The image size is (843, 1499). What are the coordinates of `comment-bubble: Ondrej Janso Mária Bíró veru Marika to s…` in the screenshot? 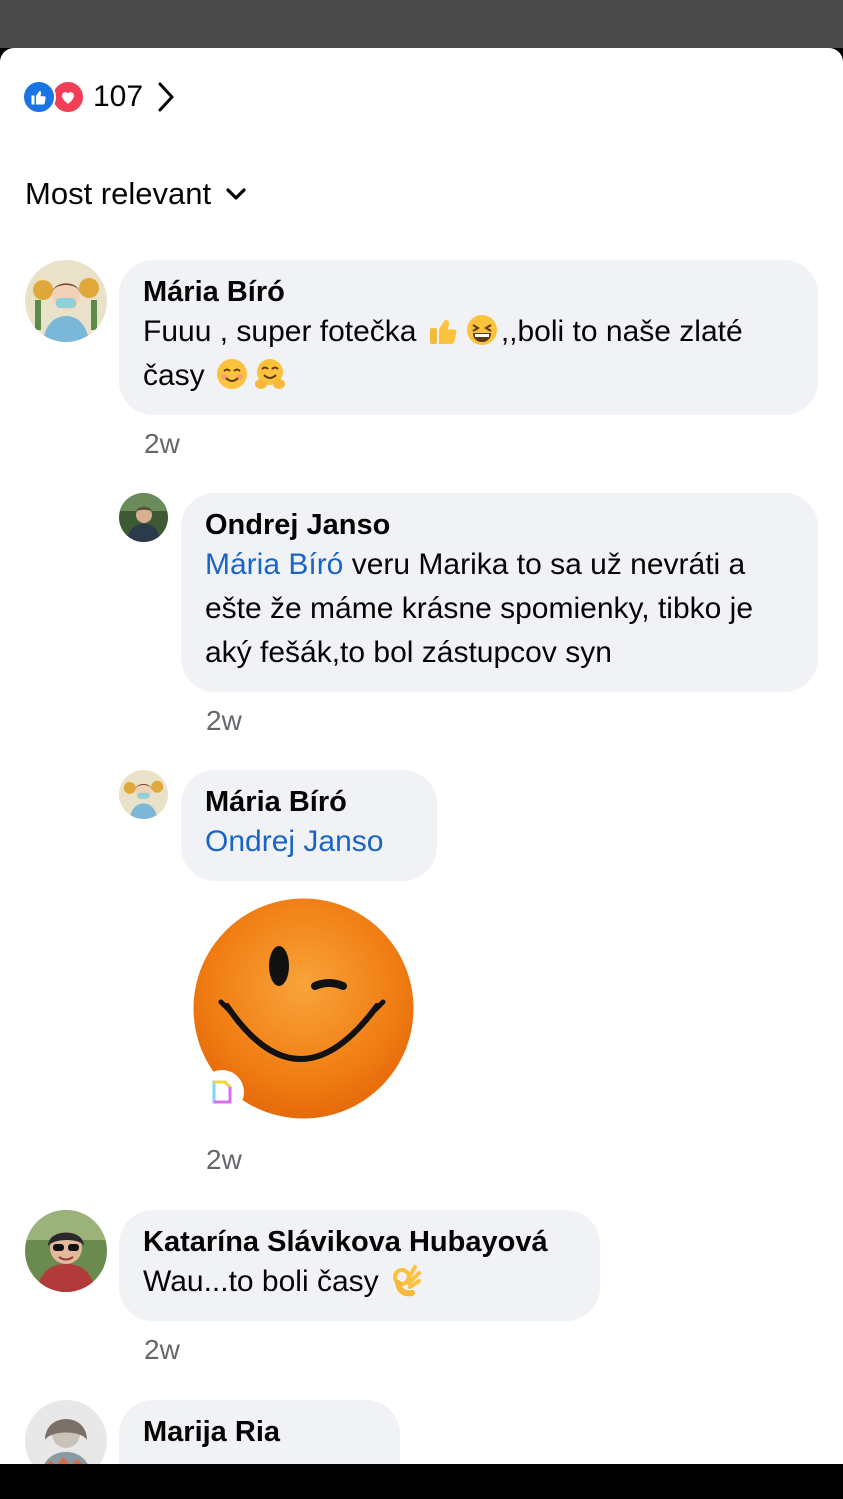 It's located at (499, 592).